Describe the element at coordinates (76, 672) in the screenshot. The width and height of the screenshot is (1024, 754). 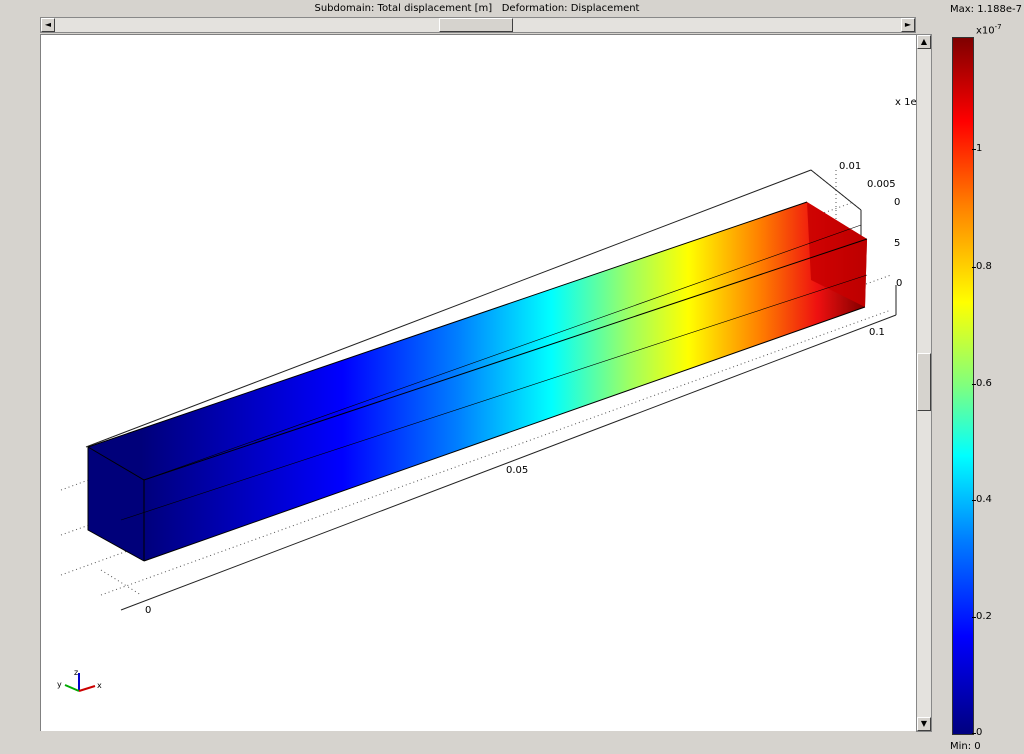
I see `triad-z-label: z` at that location.